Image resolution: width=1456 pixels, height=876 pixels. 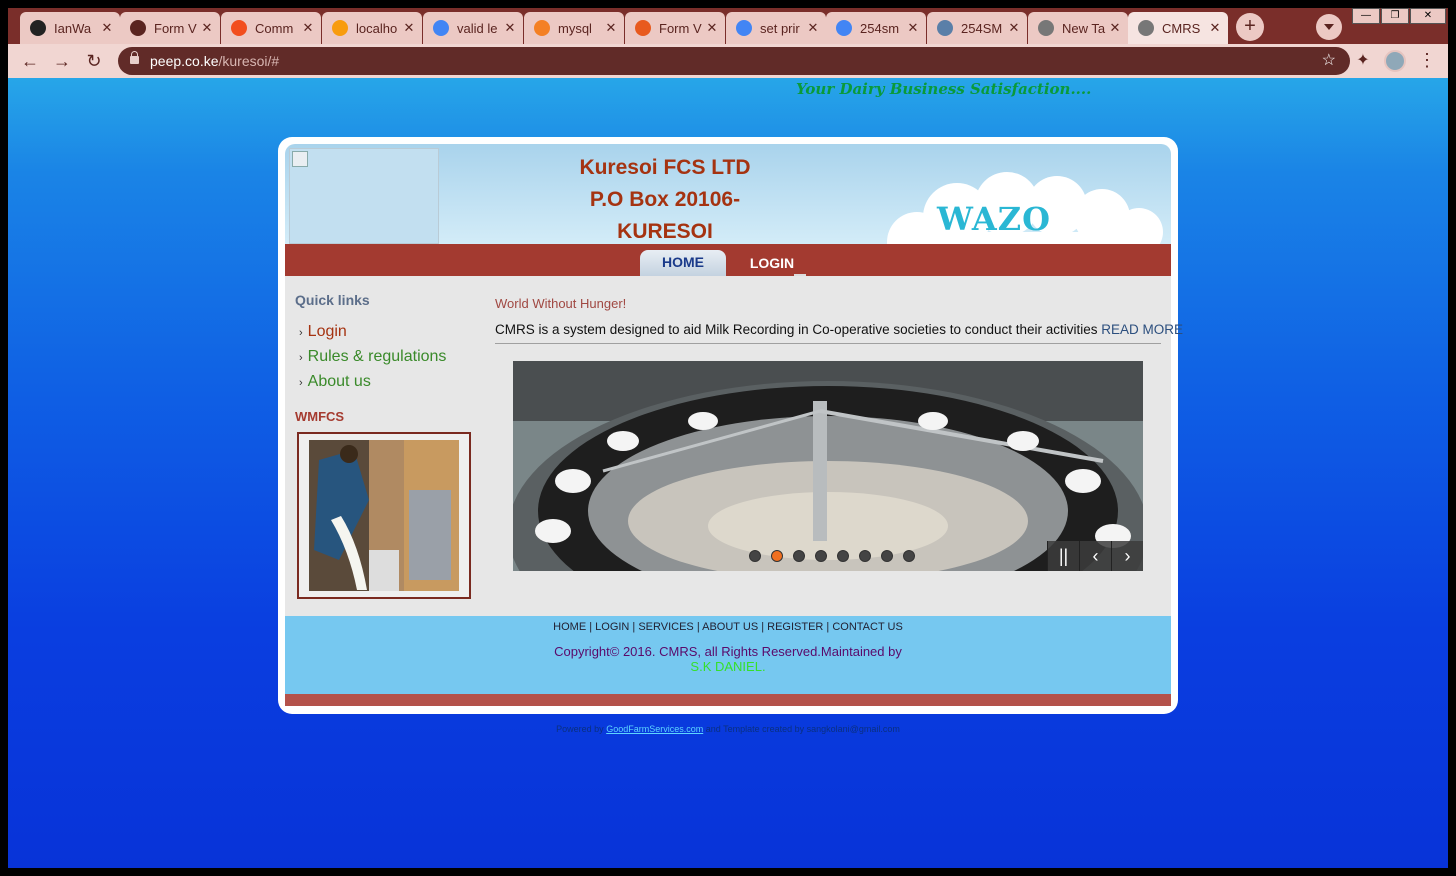 What do you see at coordinates (134, 57) in the screenshot?
I see `lock-icon` at bounding box center [134, 57].